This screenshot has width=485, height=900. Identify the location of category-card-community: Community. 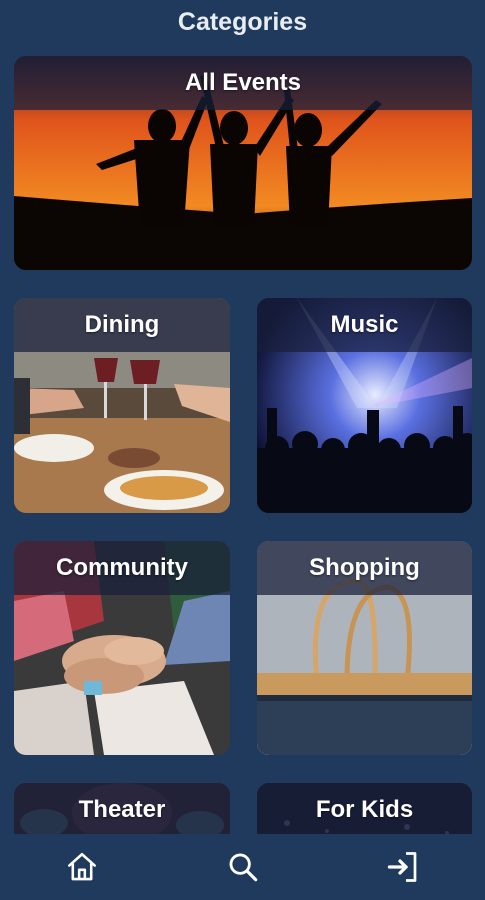
(122, 648).